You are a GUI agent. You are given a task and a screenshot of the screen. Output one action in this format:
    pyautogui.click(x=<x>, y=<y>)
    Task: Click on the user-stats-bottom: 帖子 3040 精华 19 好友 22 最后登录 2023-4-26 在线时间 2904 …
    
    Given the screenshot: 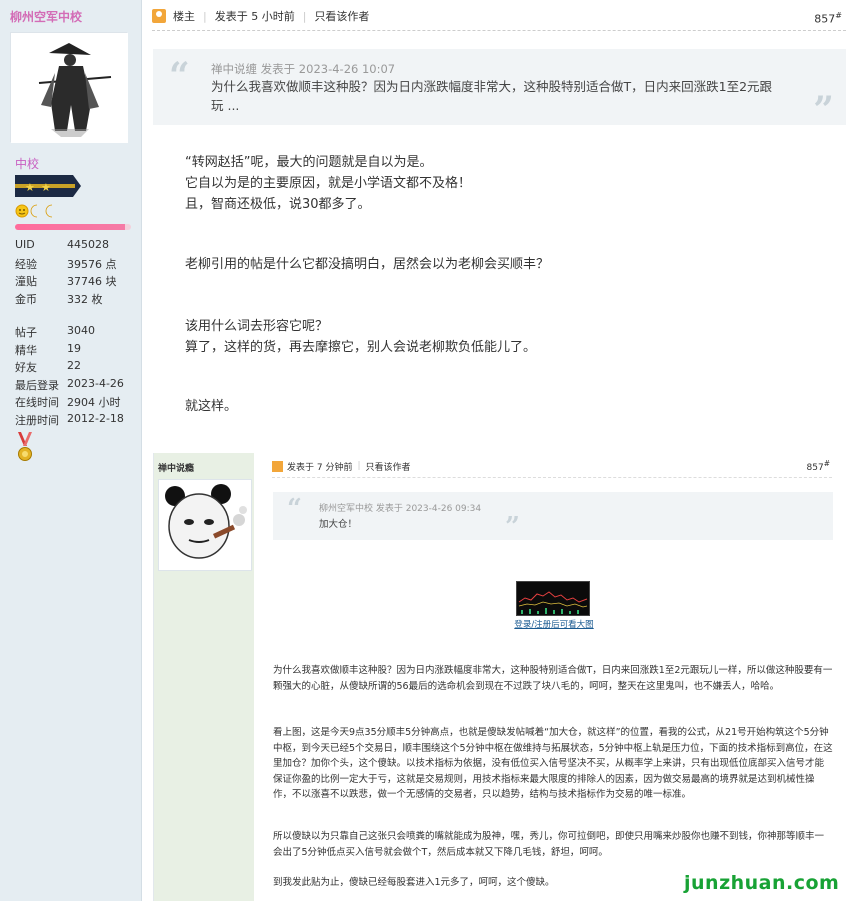 What is the action you would take?
    pyautogui.click(x=75, y=376)
    